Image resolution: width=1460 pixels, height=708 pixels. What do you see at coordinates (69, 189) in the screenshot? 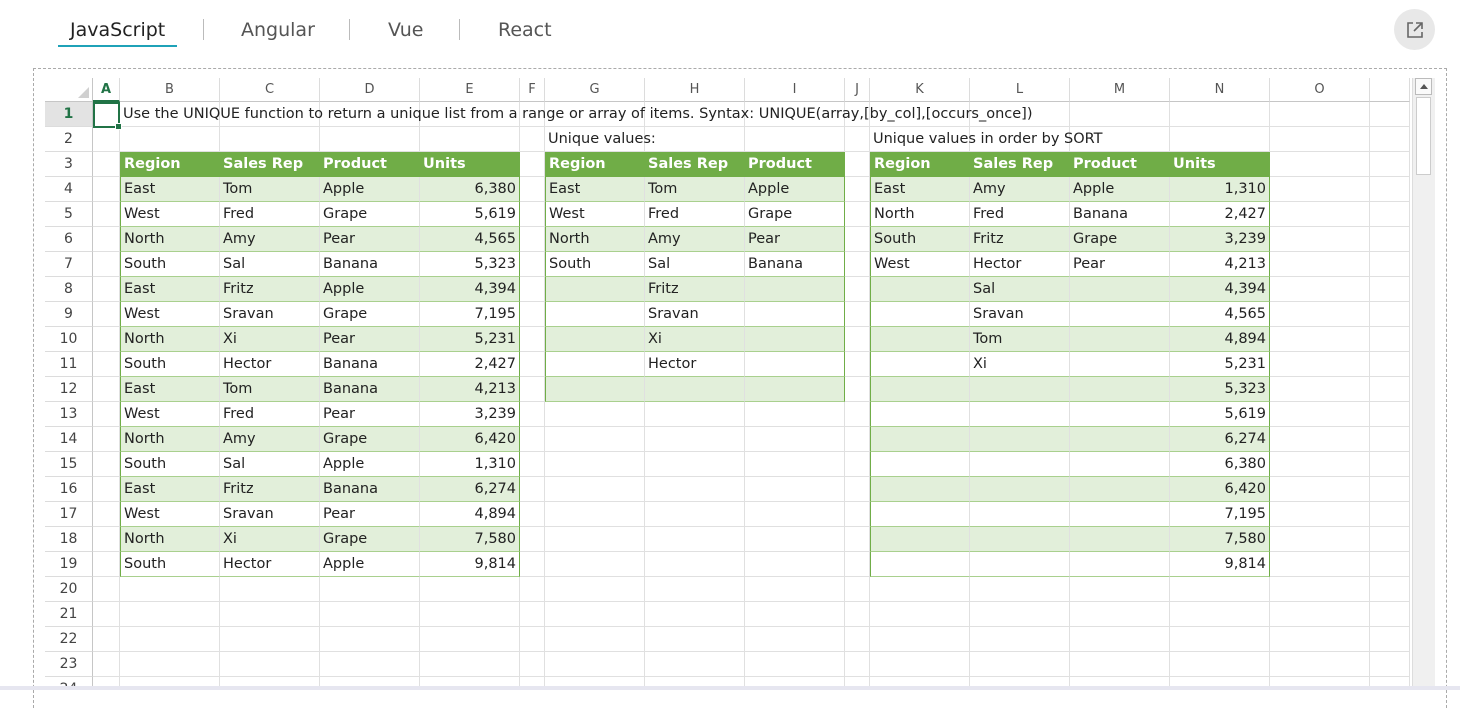
I see `row-header: 4` at bounding box center [69, 189].